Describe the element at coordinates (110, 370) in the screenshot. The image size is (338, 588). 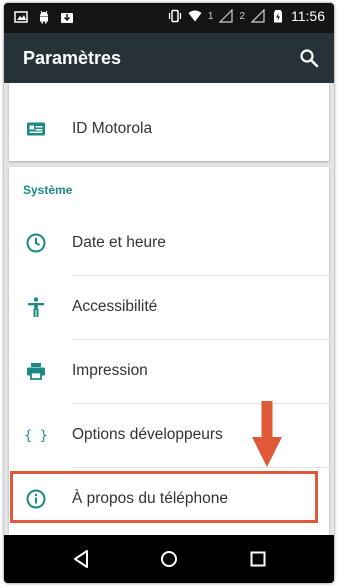
I see `settings-item-label: Impression` at that location.